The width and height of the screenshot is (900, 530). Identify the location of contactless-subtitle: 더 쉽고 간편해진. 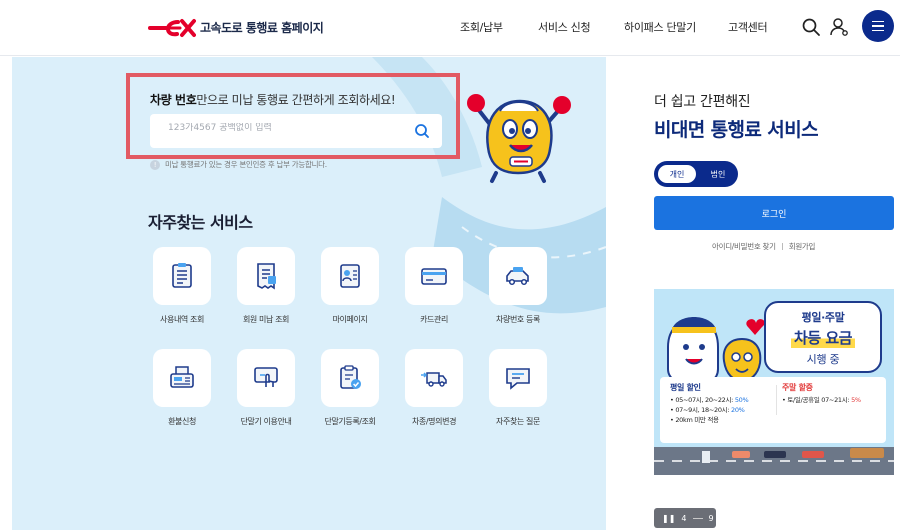
(702, 102).